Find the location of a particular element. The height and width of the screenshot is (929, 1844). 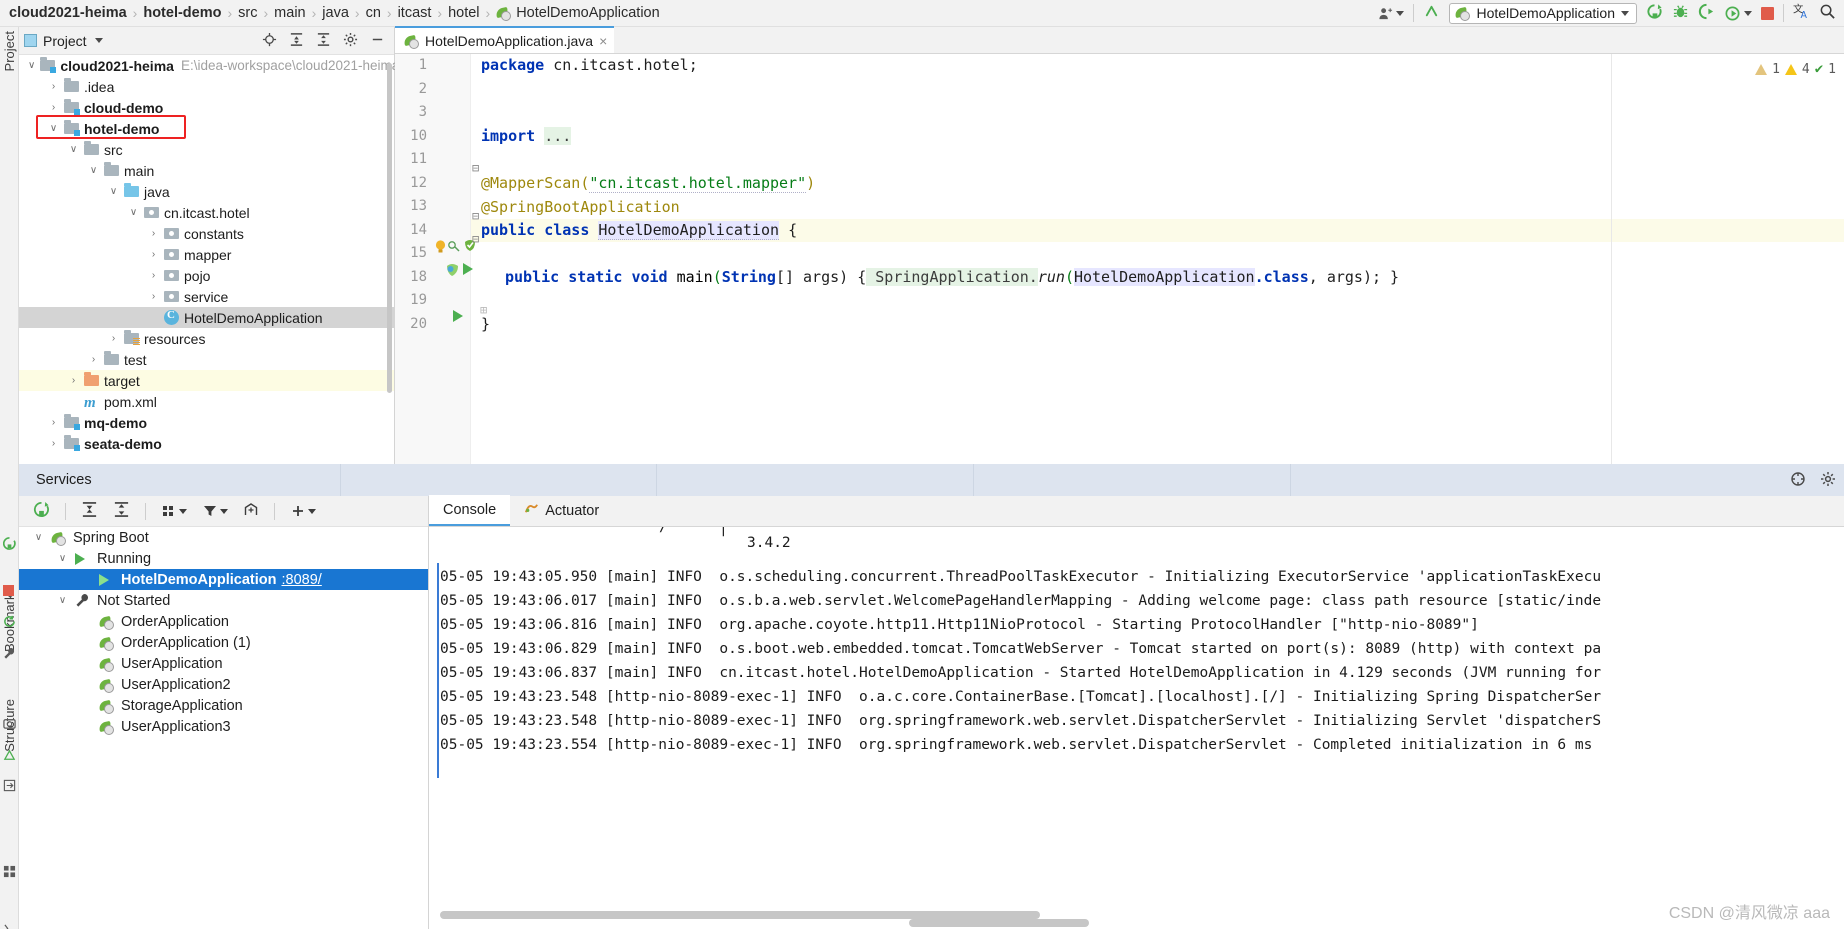

close-icon: × is located at coordinates (603, 41).